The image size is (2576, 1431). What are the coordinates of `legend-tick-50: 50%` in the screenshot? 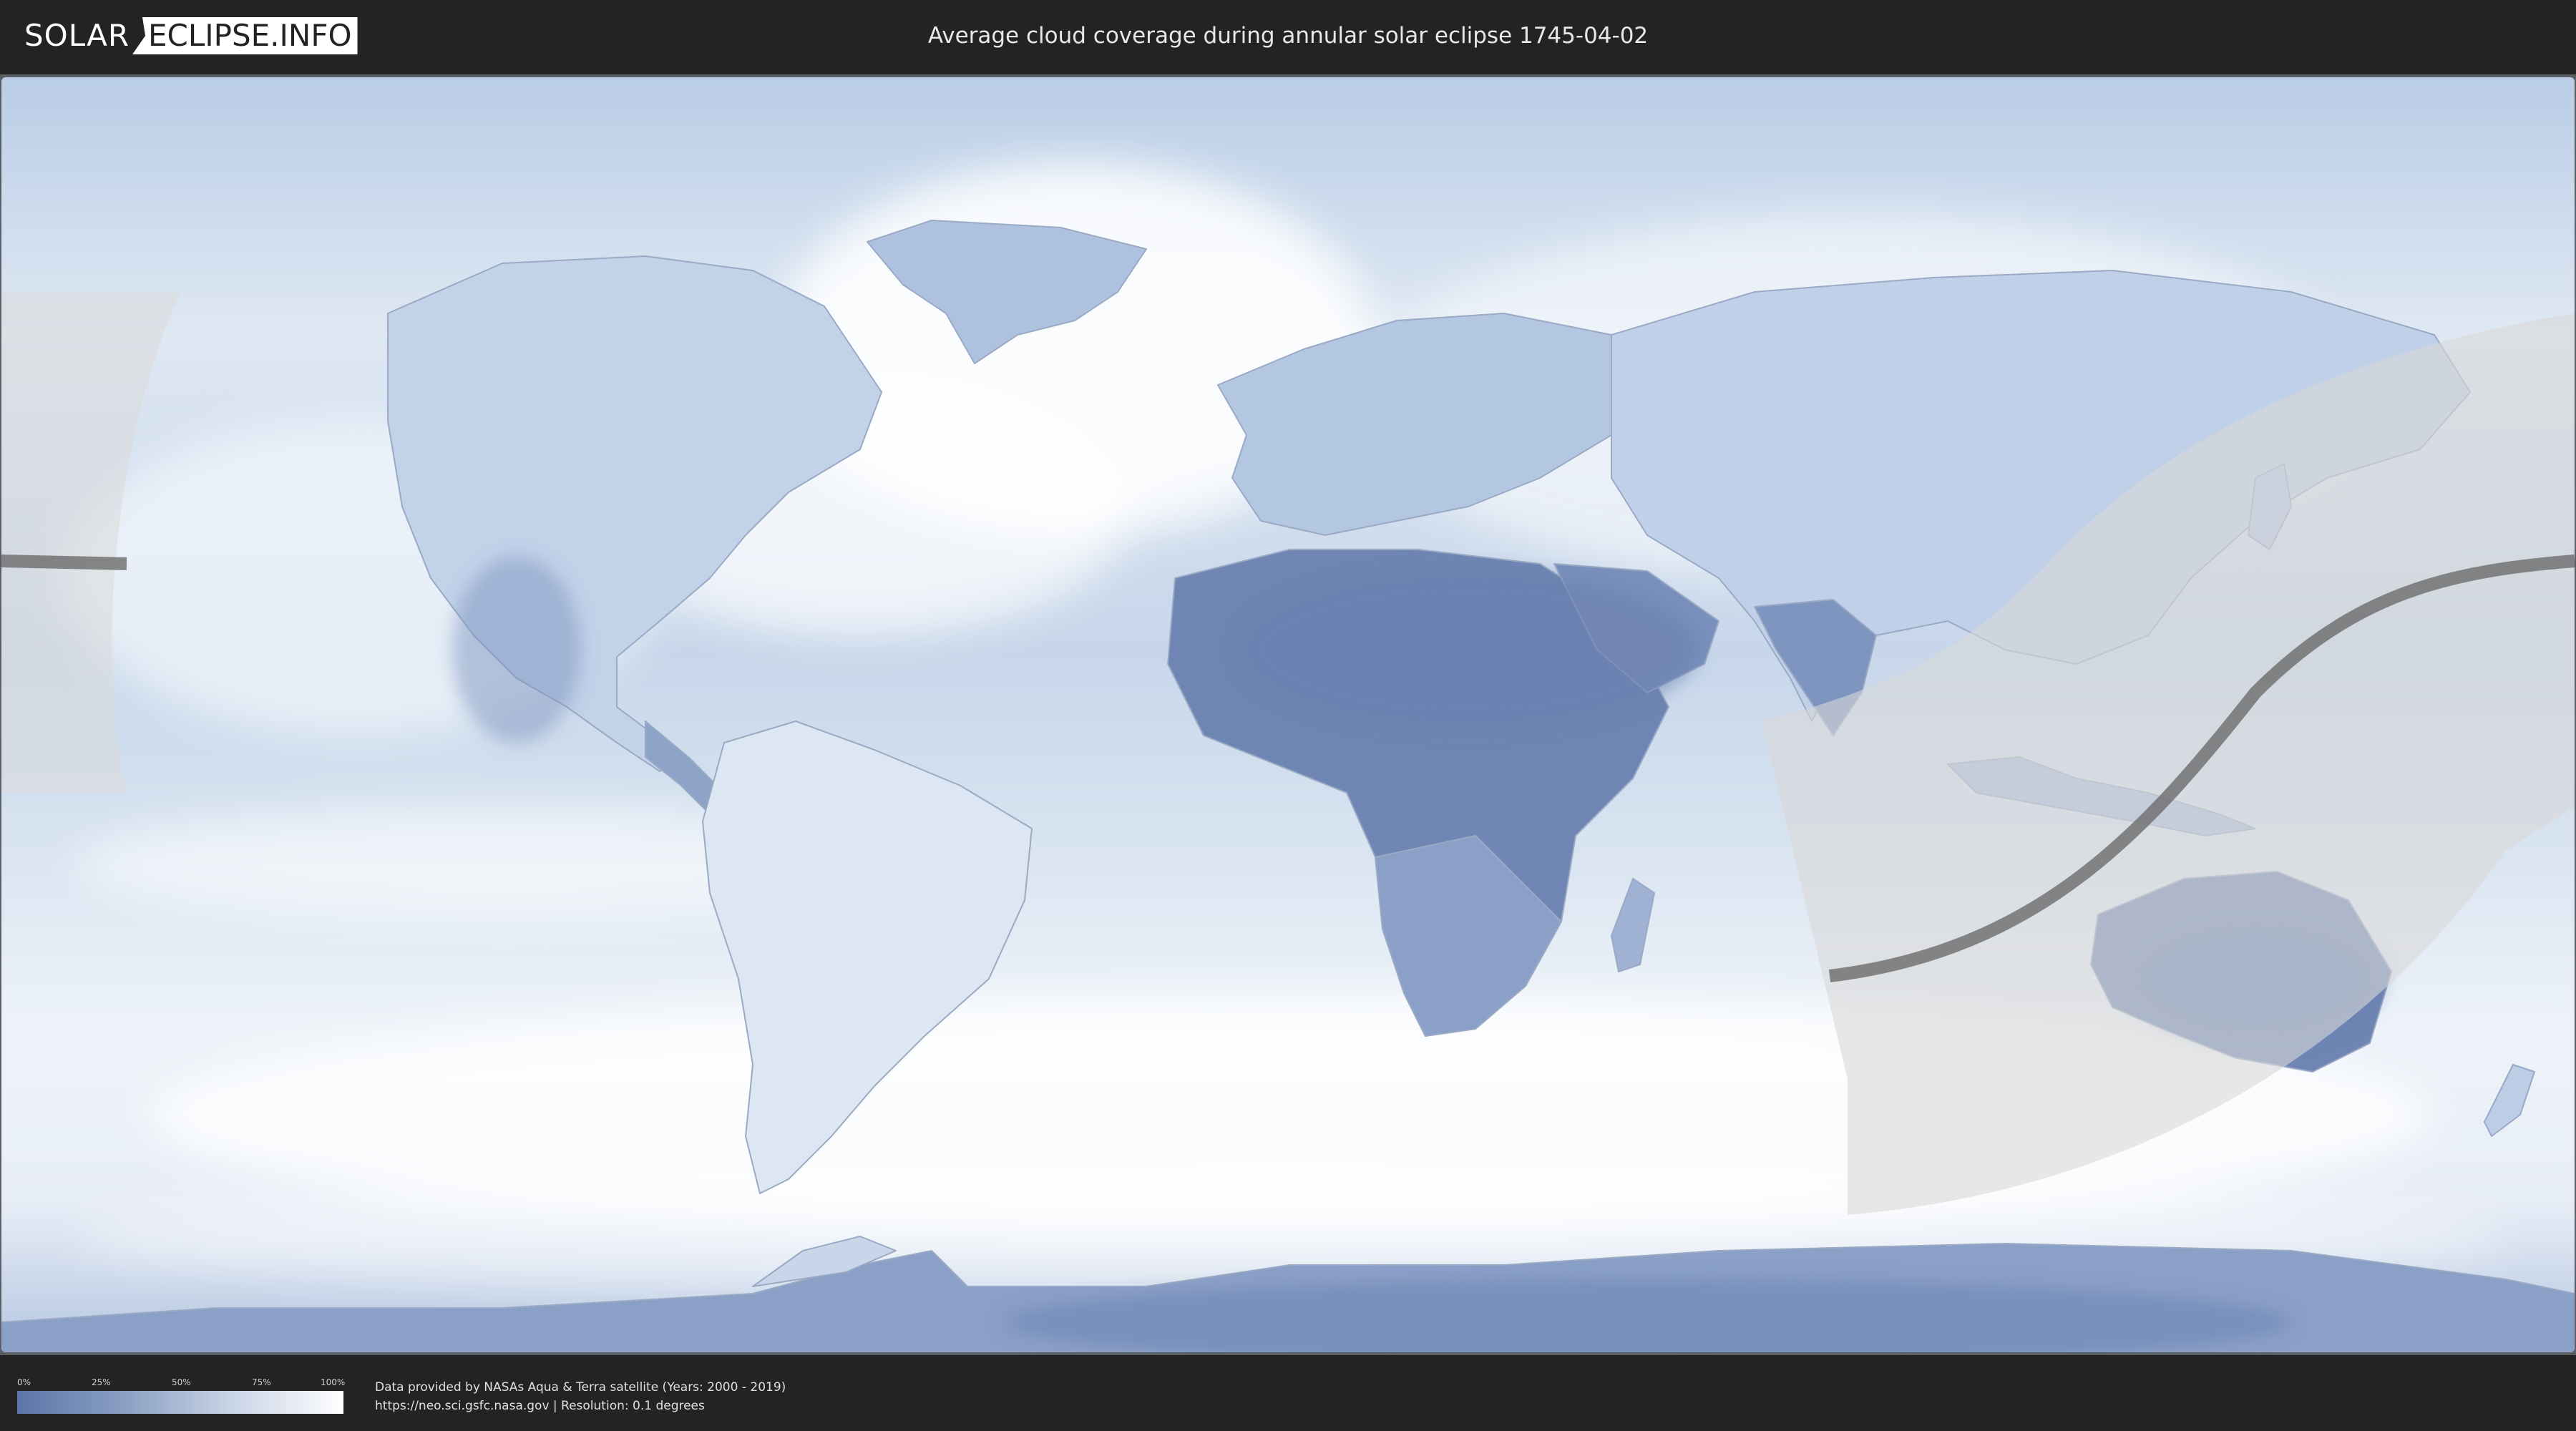 It's located at (181, 1382).